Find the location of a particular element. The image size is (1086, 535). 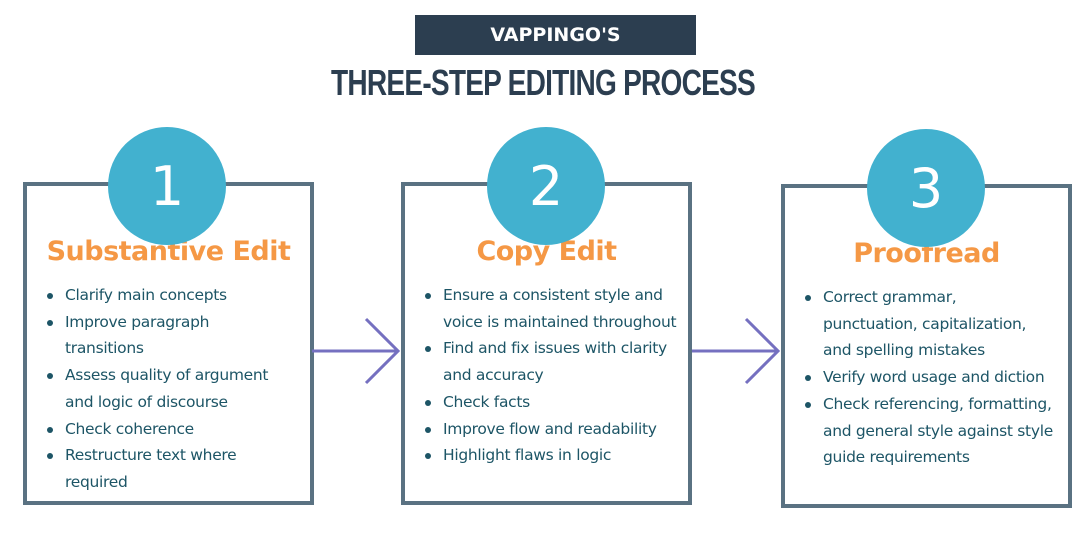

list-item: Clarify main concepts is located at coordinates (170, 295).